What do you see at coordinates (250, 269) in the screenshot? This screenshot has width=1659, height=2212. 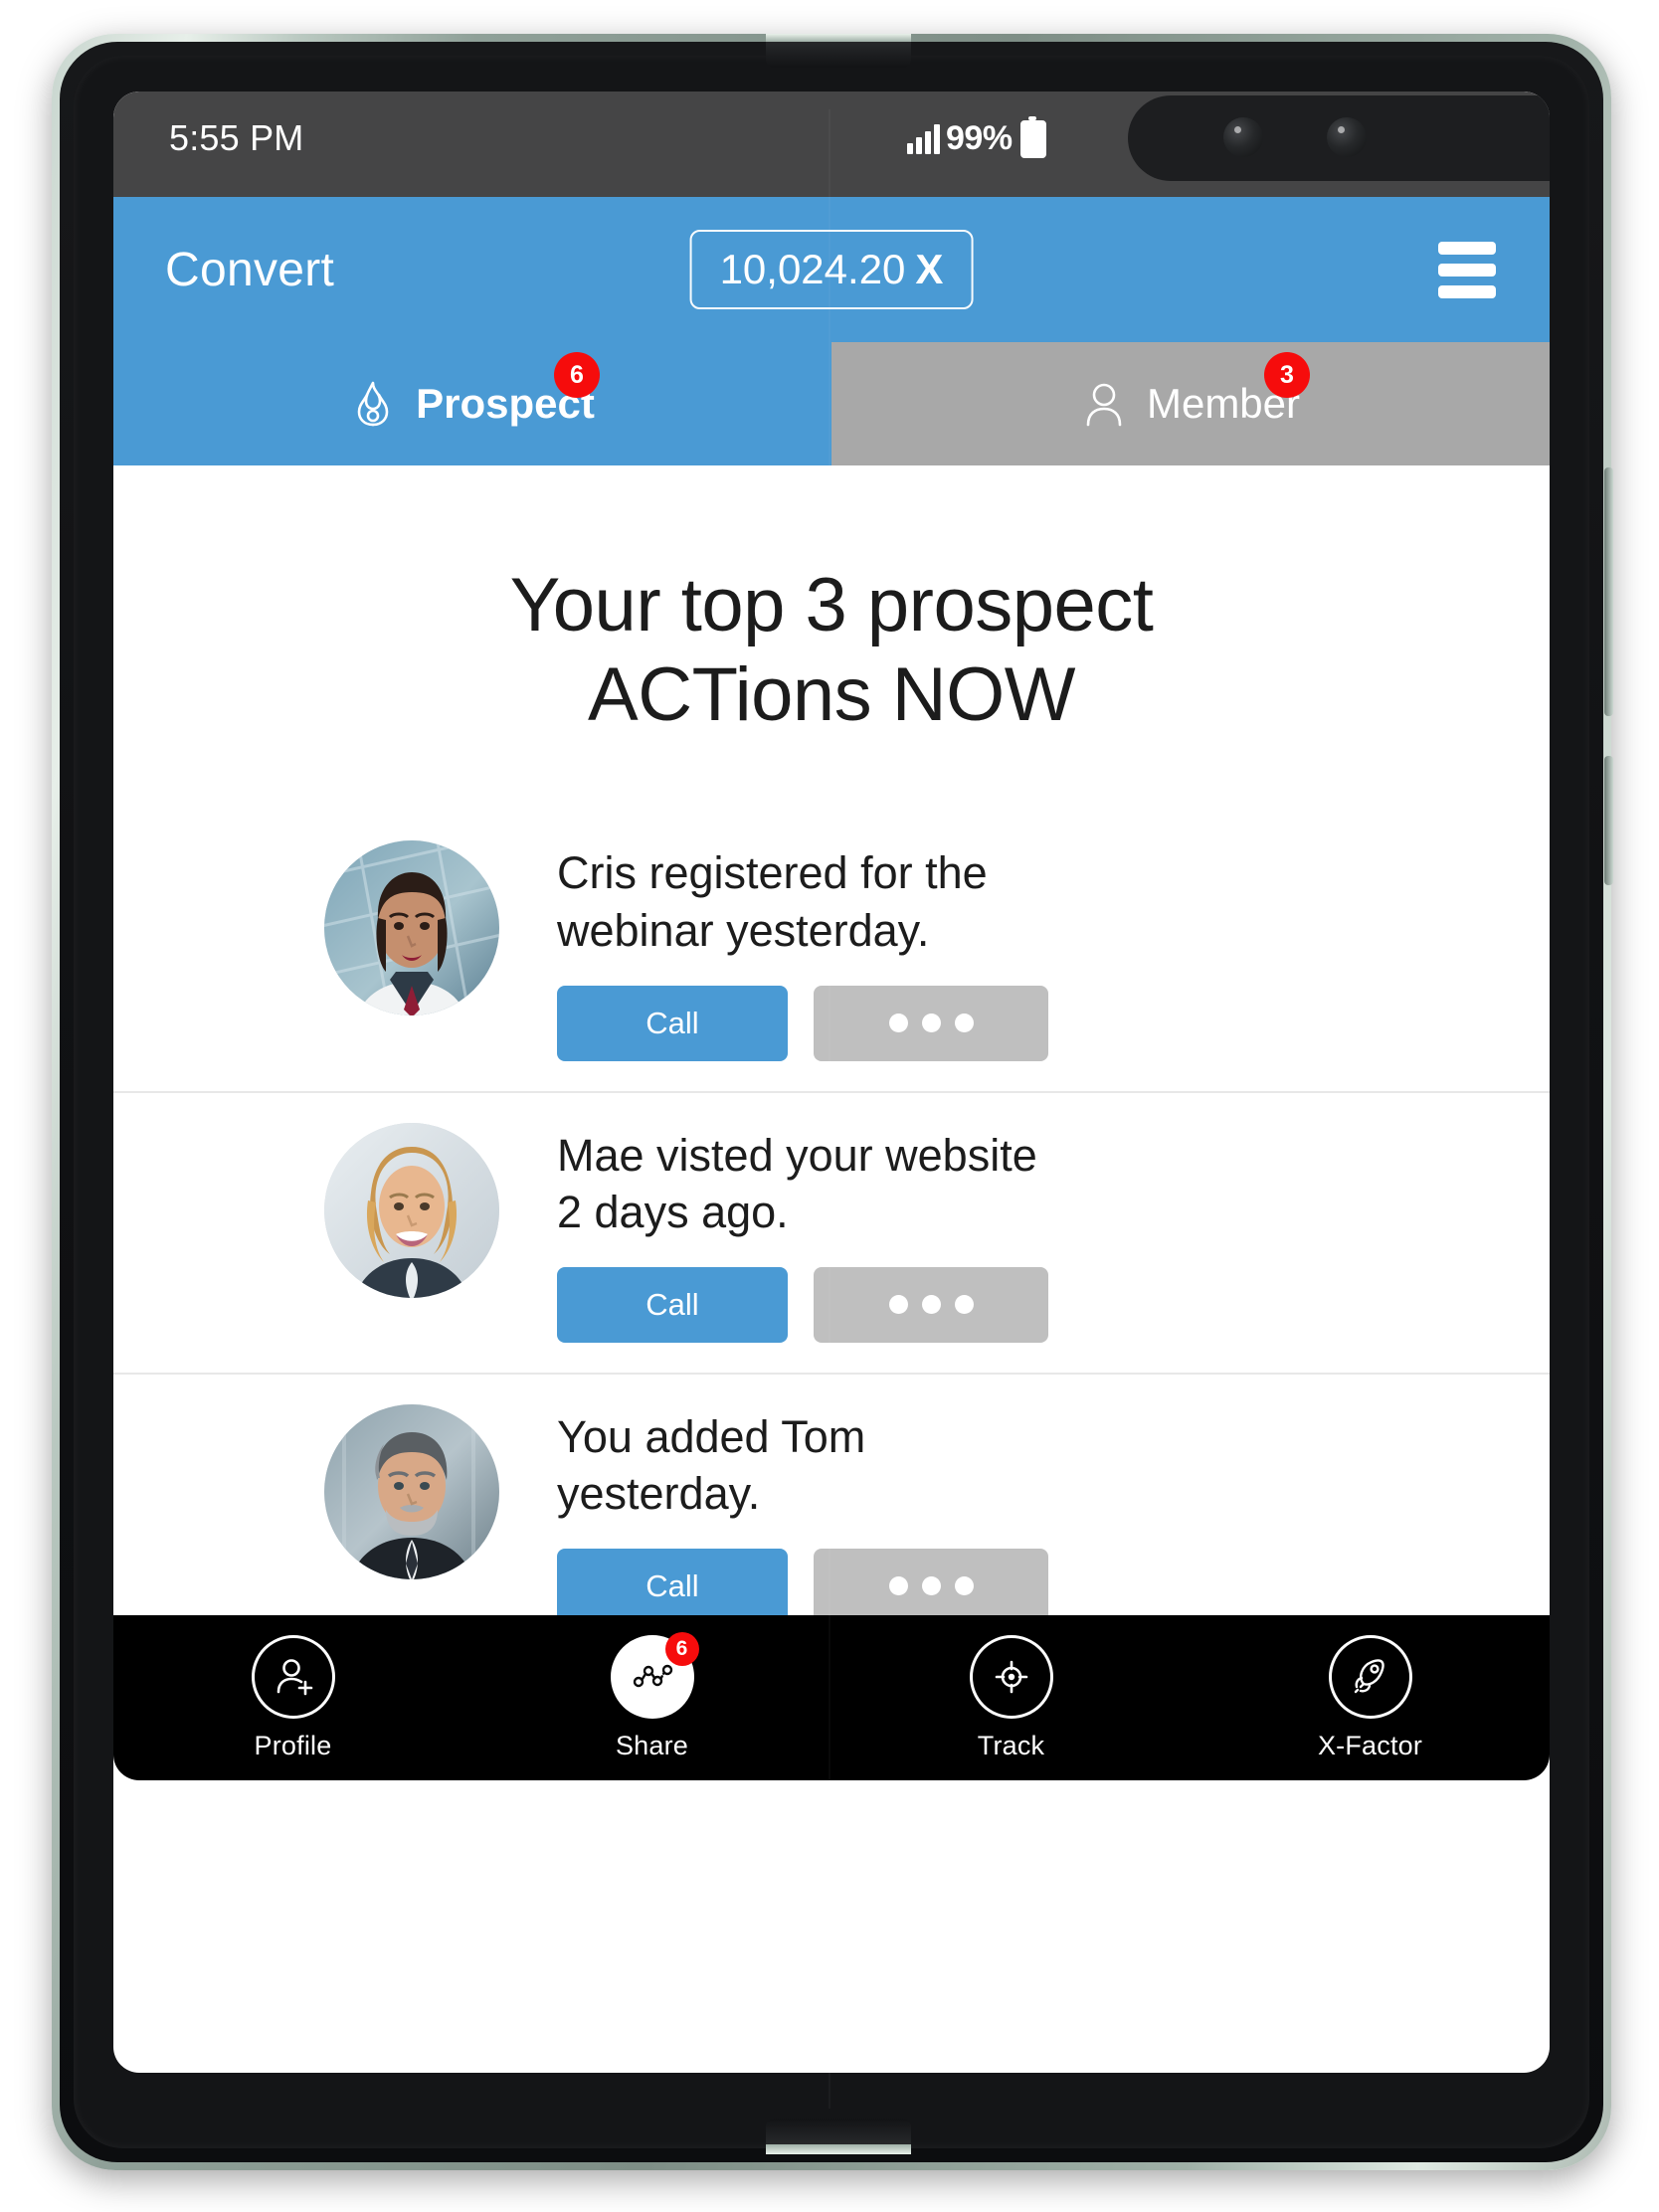 I see `app-brand-title: Convert` at bounding box center [250, 269].